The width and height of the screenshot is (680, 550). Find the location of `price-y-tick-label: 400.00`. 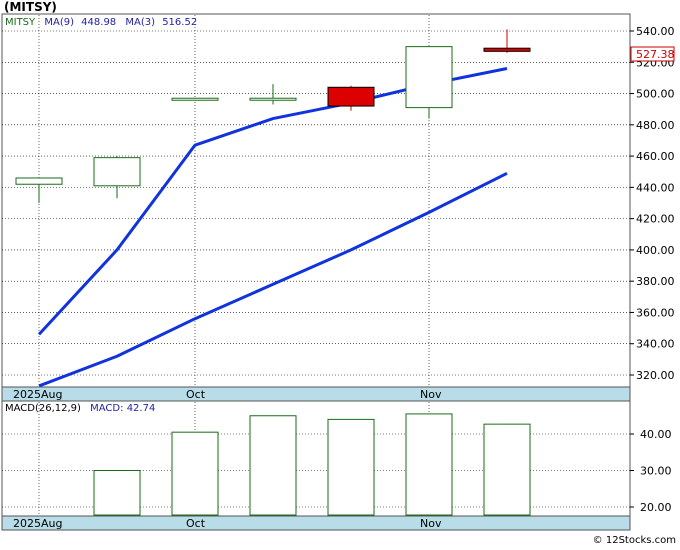

price-y-tick-label: 400.00 is located at coordinates (655, 250).